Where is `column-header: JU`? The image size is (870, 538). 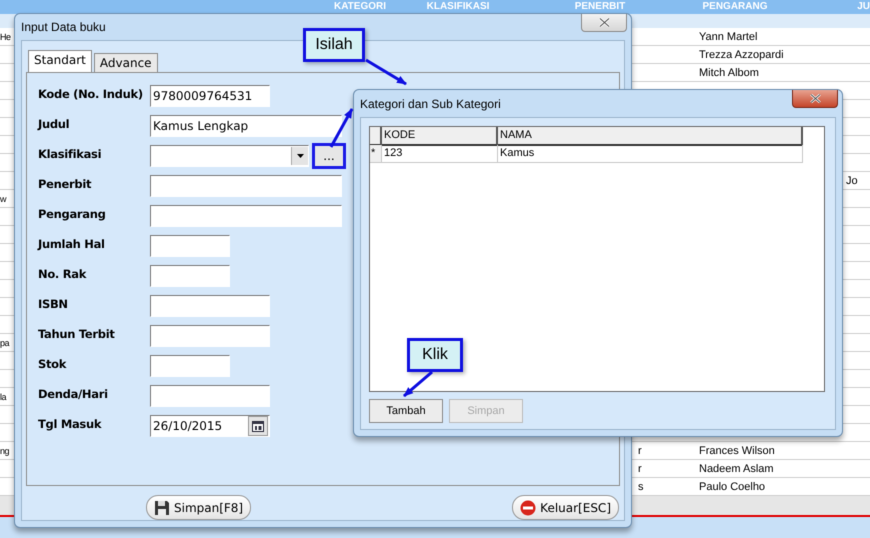 column-header: JU is located at coordinates (863, 7).